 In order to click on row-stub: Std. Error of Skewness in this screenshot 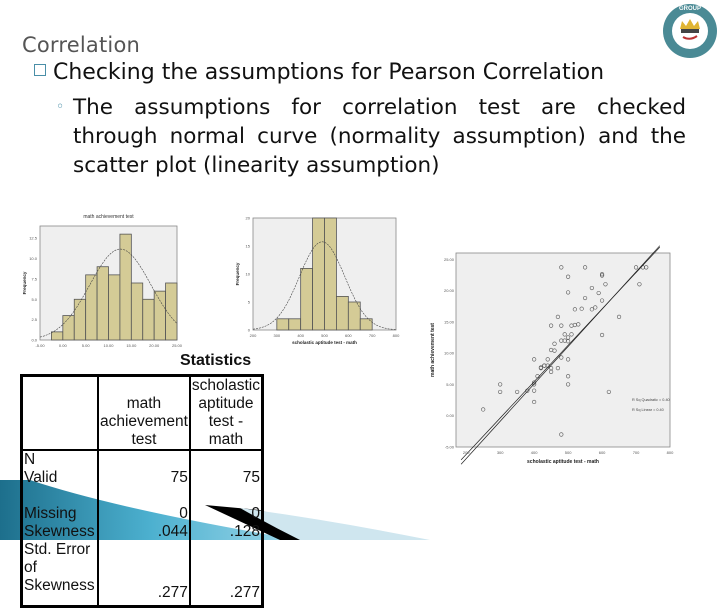, I will do `click(59, 567)`.